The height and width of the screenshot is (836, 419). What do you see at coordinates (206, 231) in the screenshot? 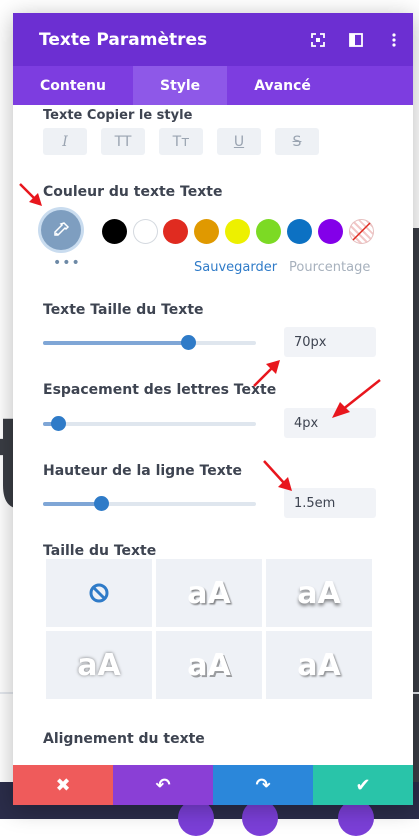
I see `color-swatch-orange` at bounding box center [206, 231].